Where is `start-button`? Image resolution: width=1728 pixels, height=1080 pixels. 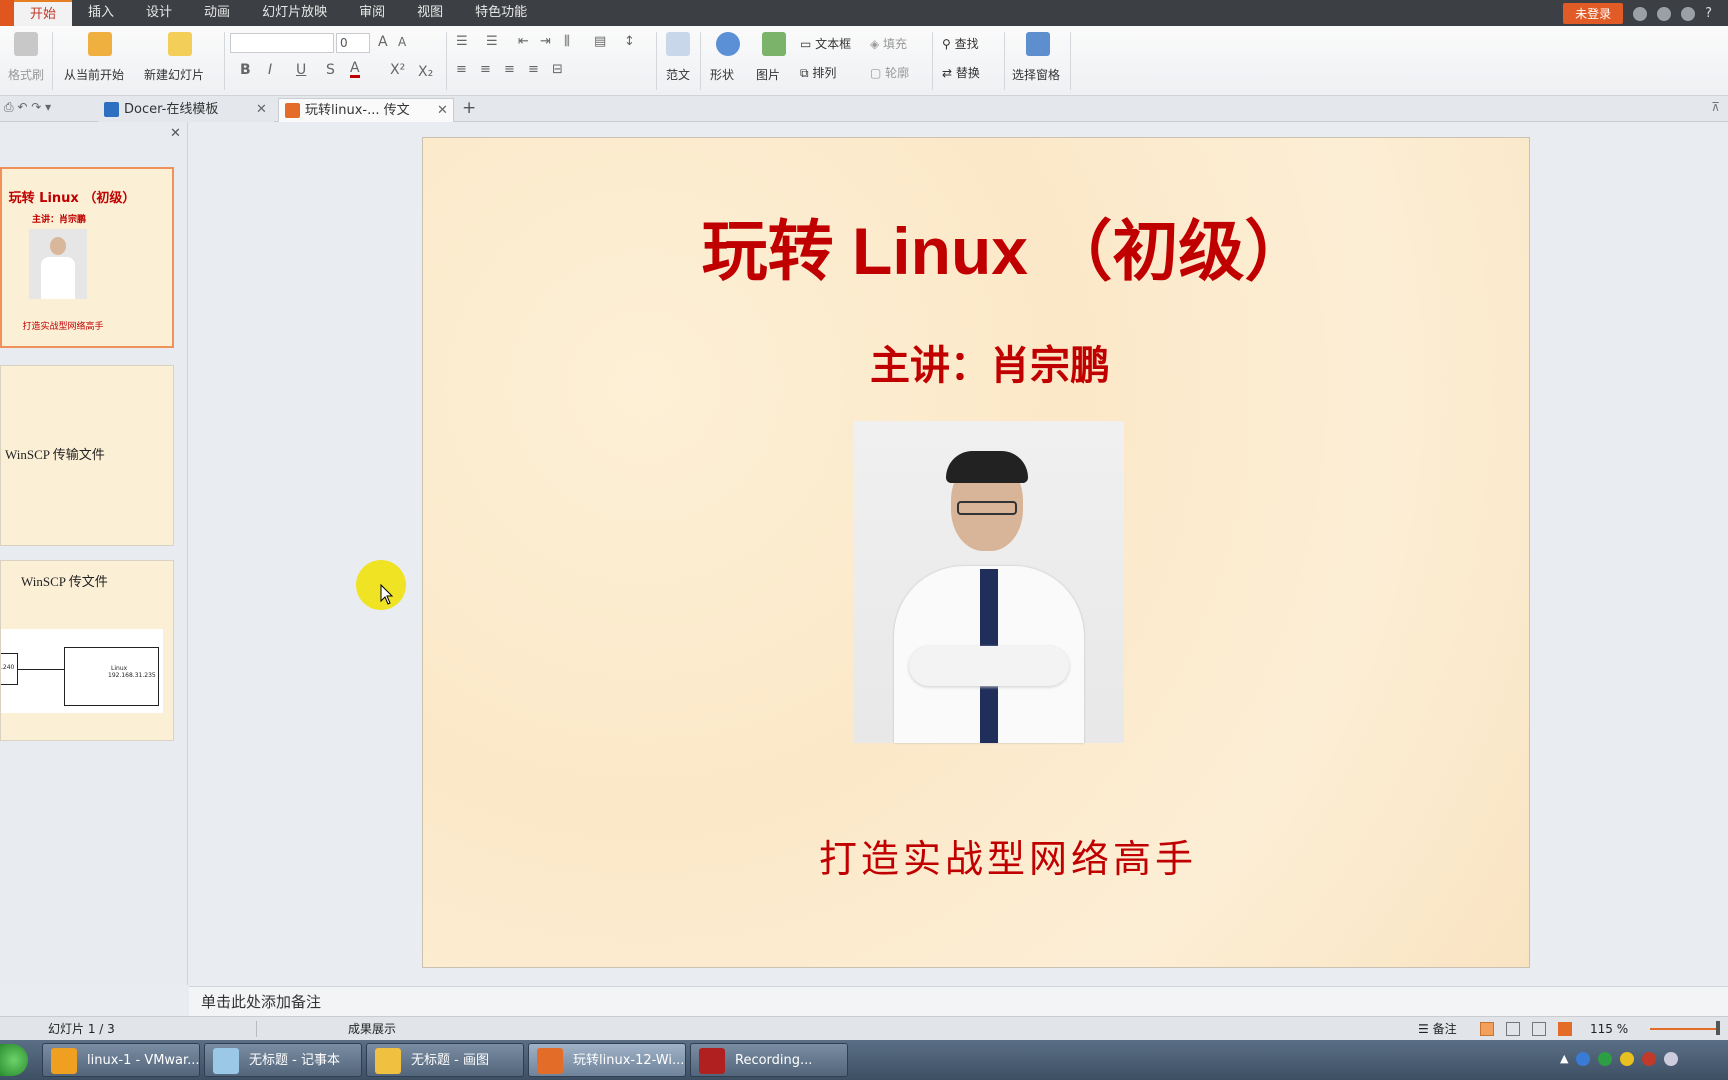
start-button is located at coordinates (14, 1060).